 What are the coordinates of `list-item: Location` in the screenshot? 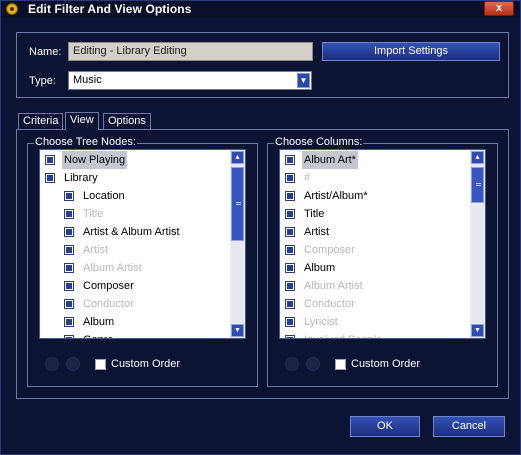 It's located at (135, 196).